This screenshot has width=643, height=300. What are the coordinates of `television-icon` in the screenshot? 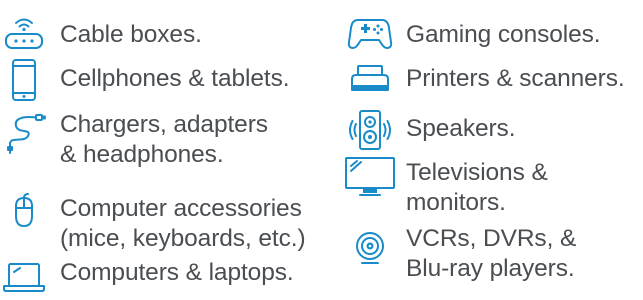 It's located at (370, 179).